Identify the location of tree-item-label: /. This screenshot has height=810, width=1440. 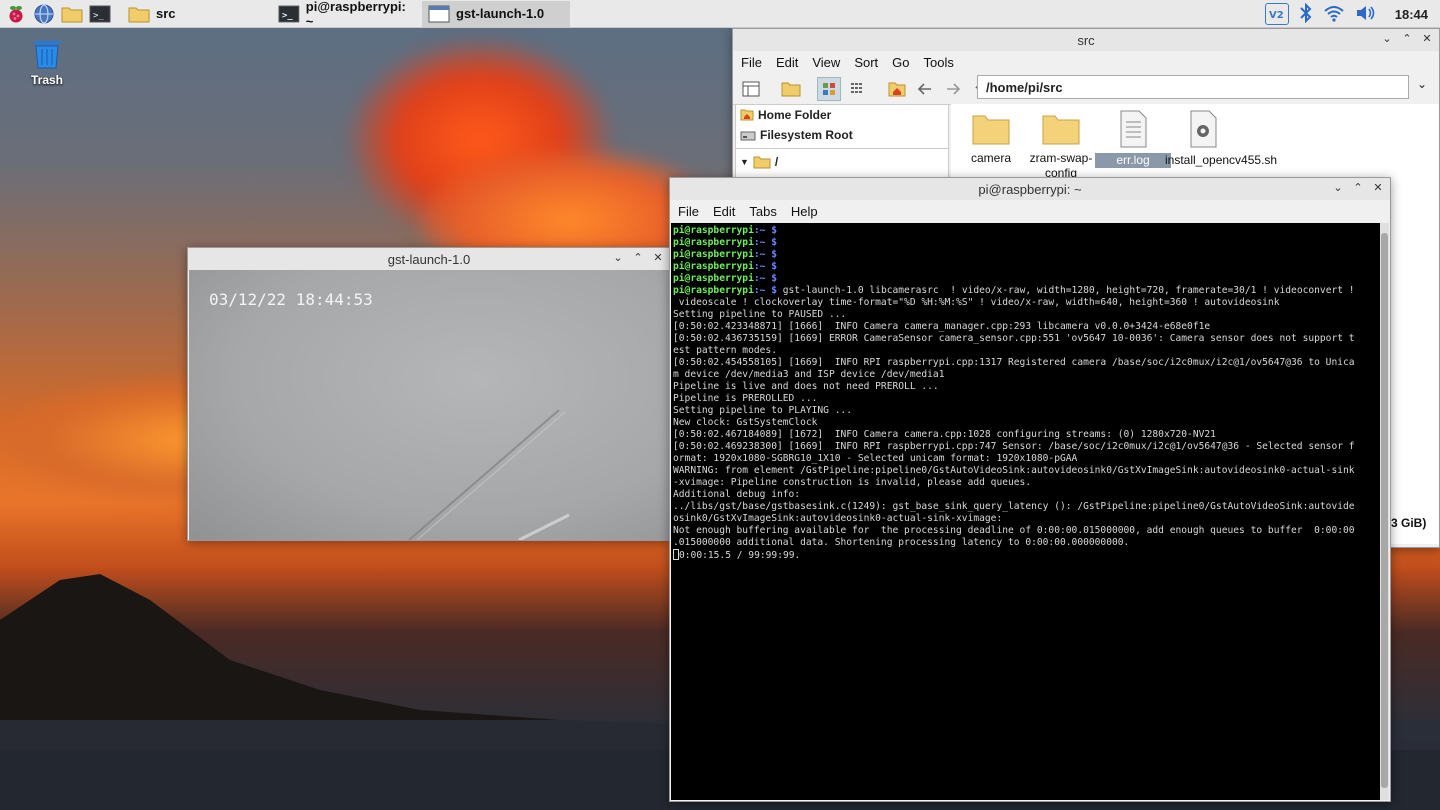
(776, 162).